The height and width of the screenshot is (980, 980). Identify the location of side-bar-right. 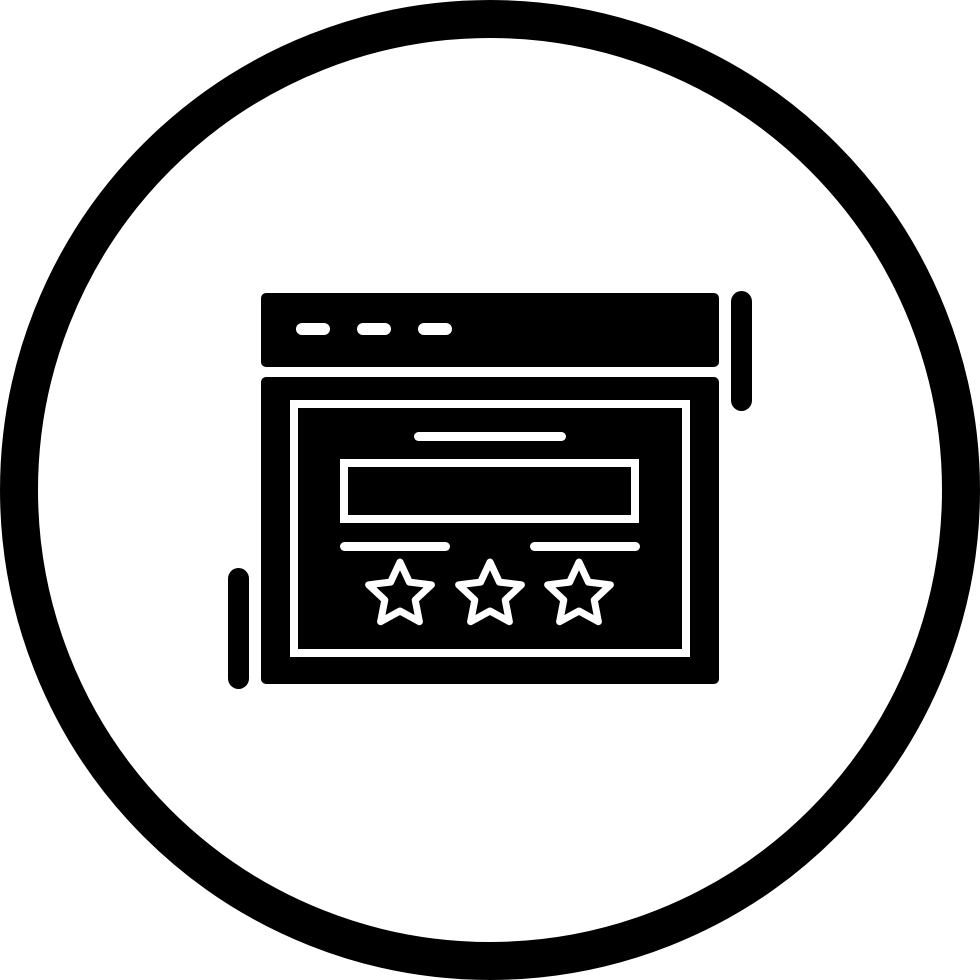
(741, 351).